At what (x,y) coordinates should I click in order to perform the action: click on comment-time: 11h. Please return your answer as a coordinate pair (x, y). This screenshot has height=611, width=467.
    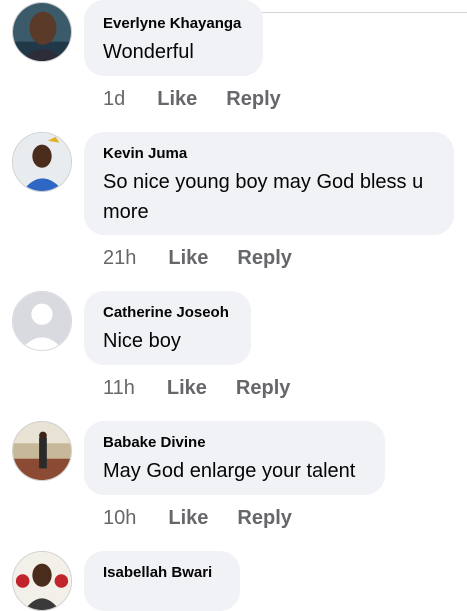
    Looking at the image, I should click on (119, 388).